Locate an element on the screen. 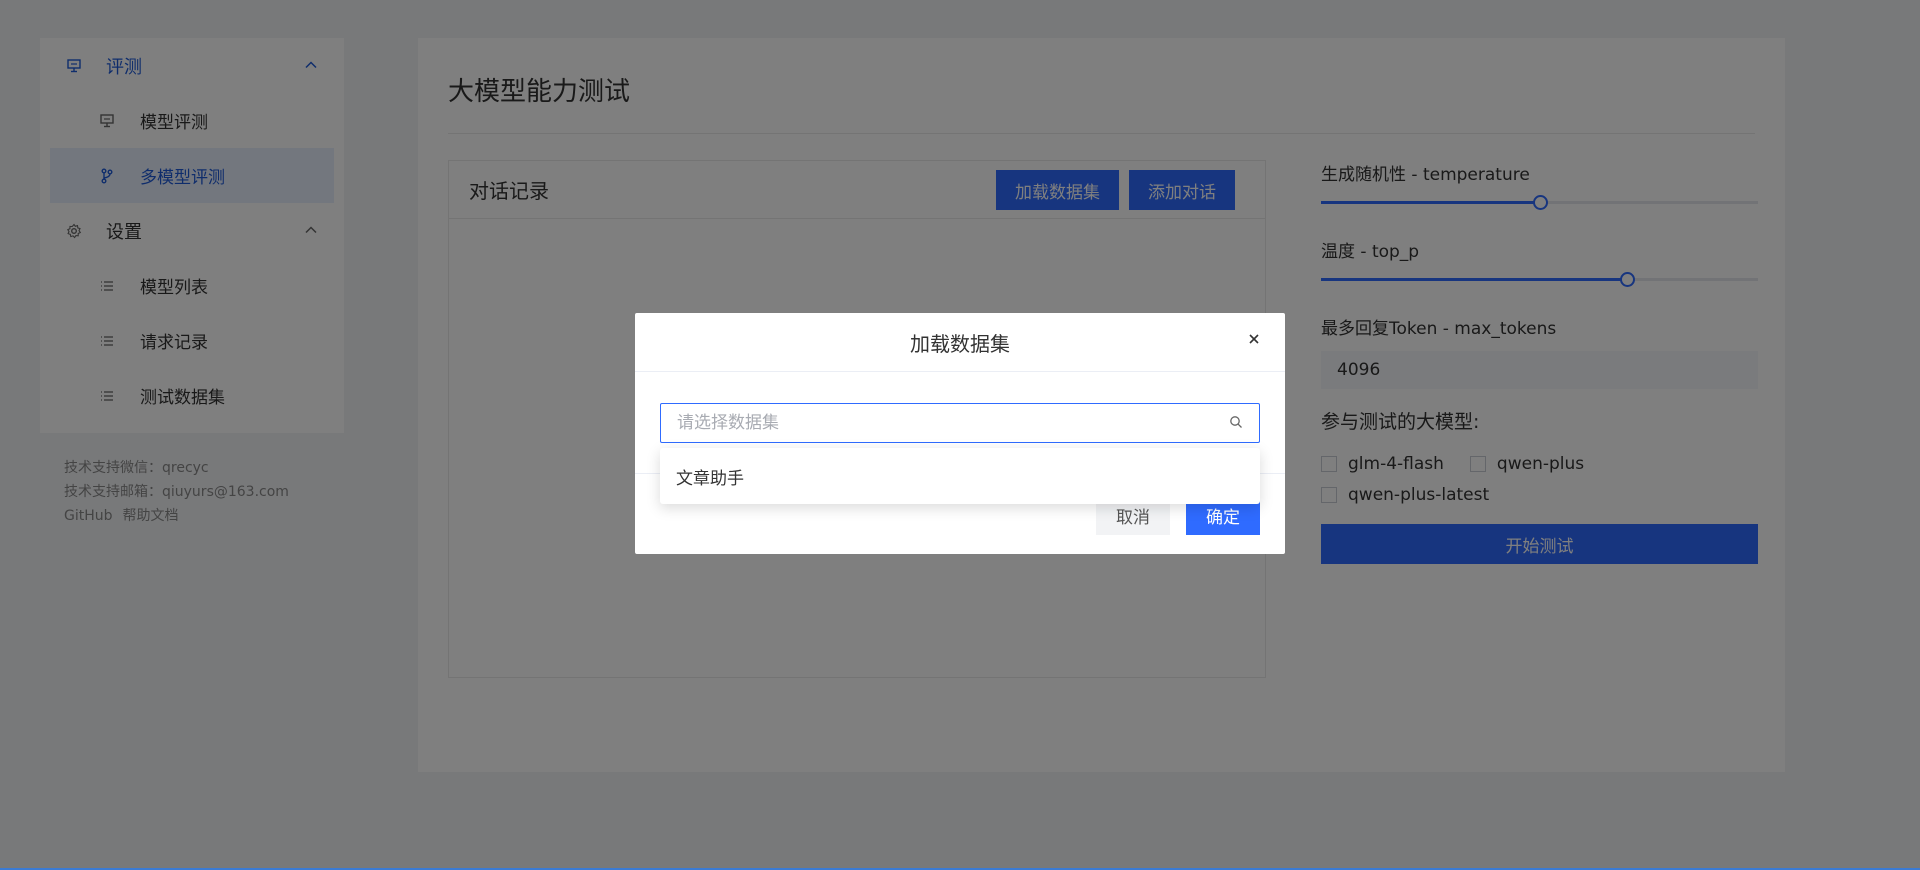  dataset-select is located at coordinates (960, 423).